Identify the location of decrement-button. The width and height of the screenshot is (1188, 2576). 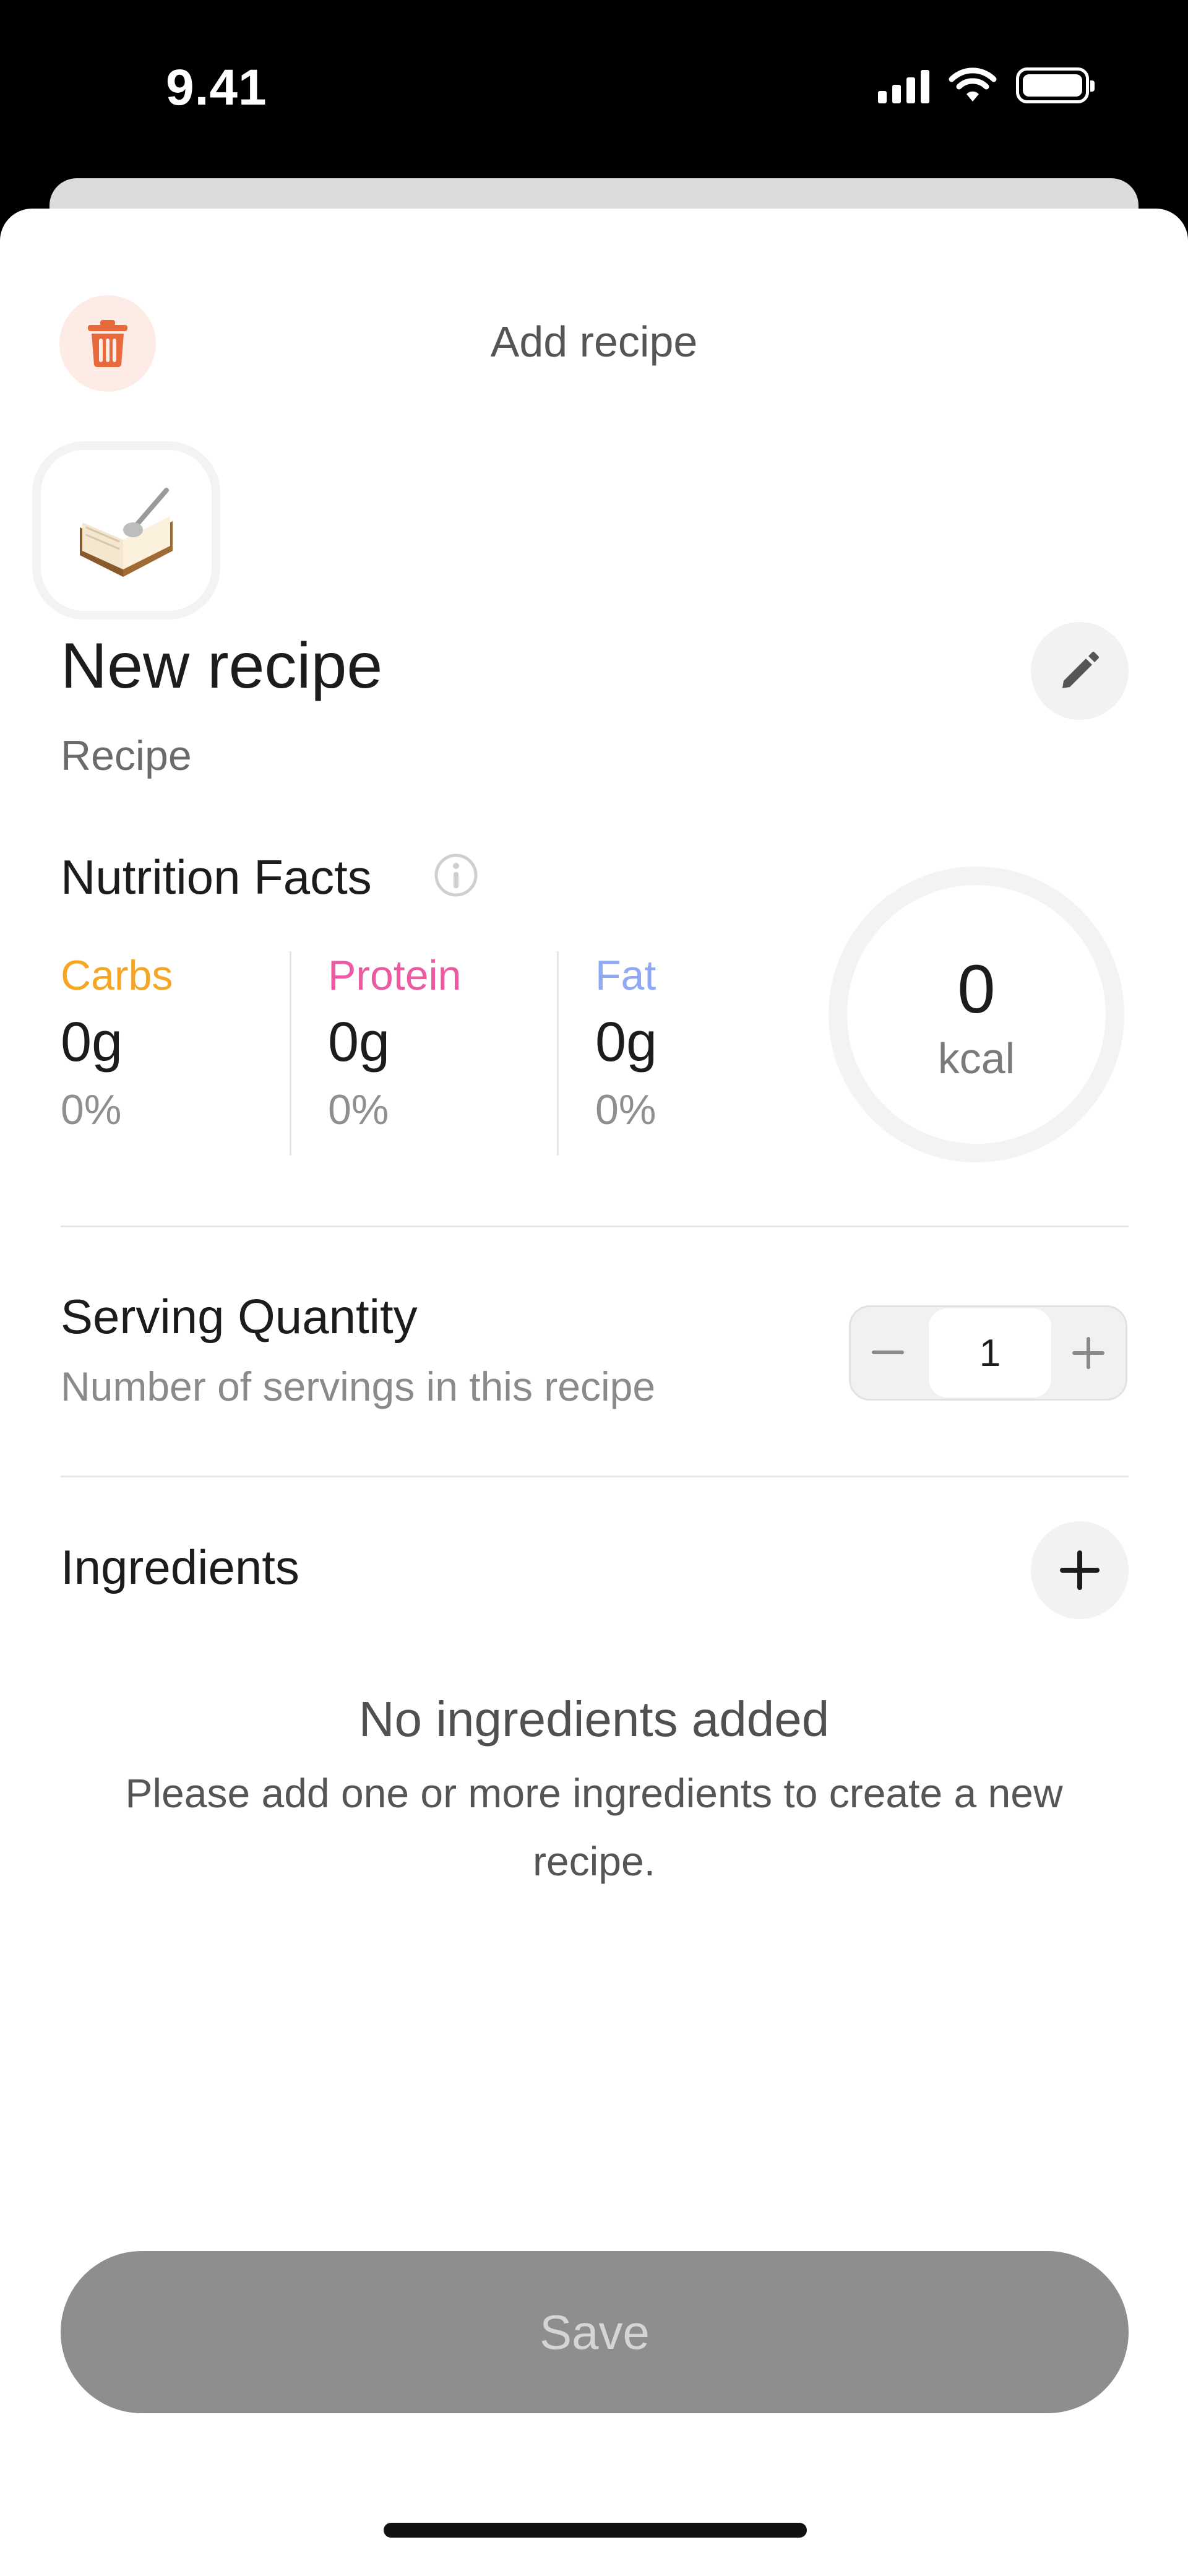
(888, 1353).